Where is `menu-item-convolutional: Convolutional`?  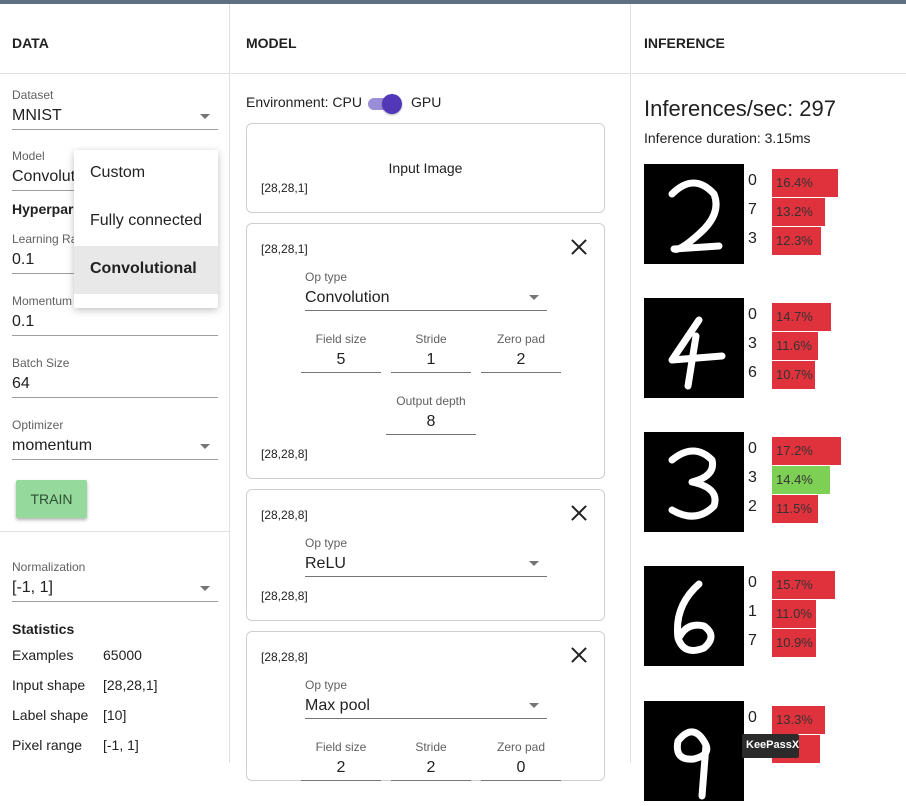
menu-item-convolutional: Convolutional is located at coordinates (146, 270).